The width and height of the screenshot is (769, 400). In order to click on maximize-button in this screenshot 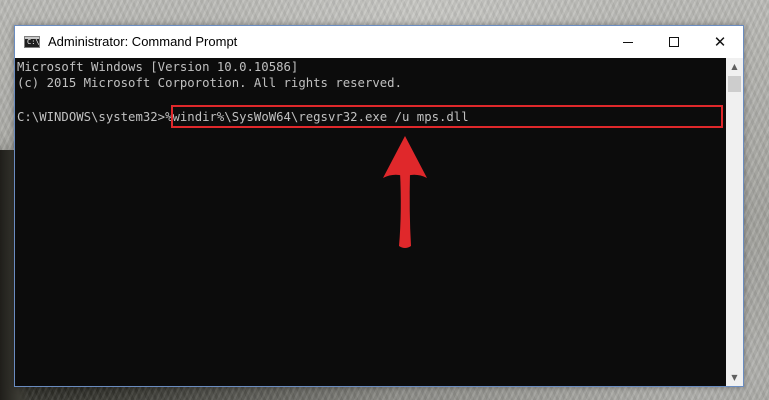, I will do `click(674, 42)`.